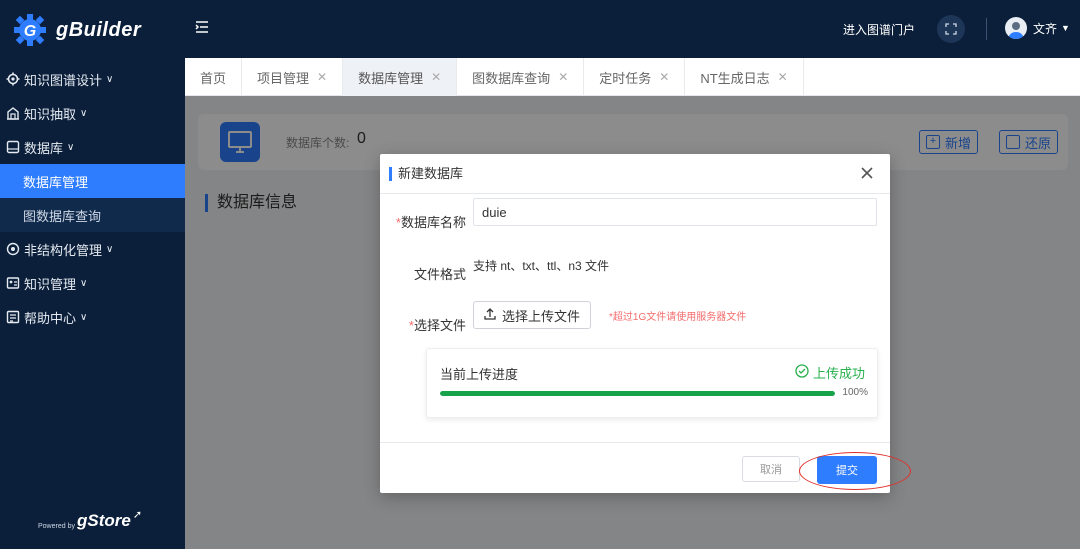 Image resolution: width=1080 pixels, height=549 pixels. I want to click on tab-label: 定时任务, so click(625, 78).